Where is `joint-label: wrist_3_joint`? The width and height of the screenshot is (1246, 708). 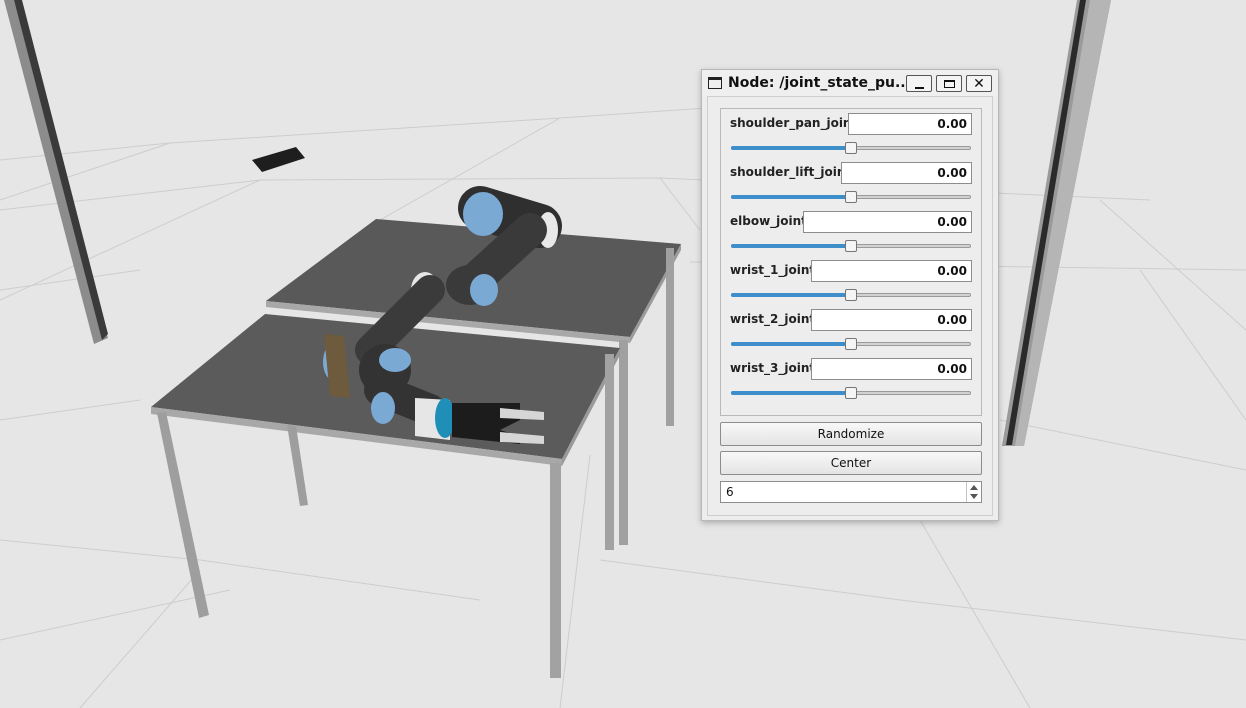
joint-label: wrist_3_joint is located at coordinates (773, 368).